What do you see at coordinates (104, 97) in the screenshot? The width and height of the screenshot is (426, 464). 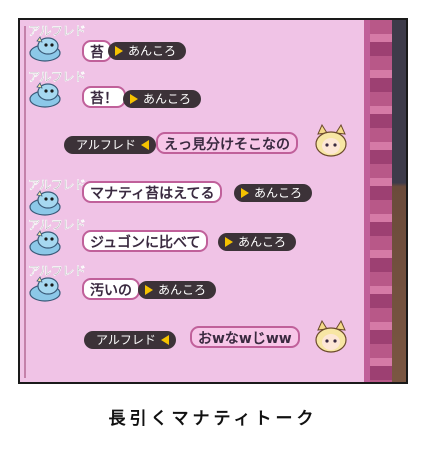 I see `message-bubble: 苔！` at bounding box center [104, 97].